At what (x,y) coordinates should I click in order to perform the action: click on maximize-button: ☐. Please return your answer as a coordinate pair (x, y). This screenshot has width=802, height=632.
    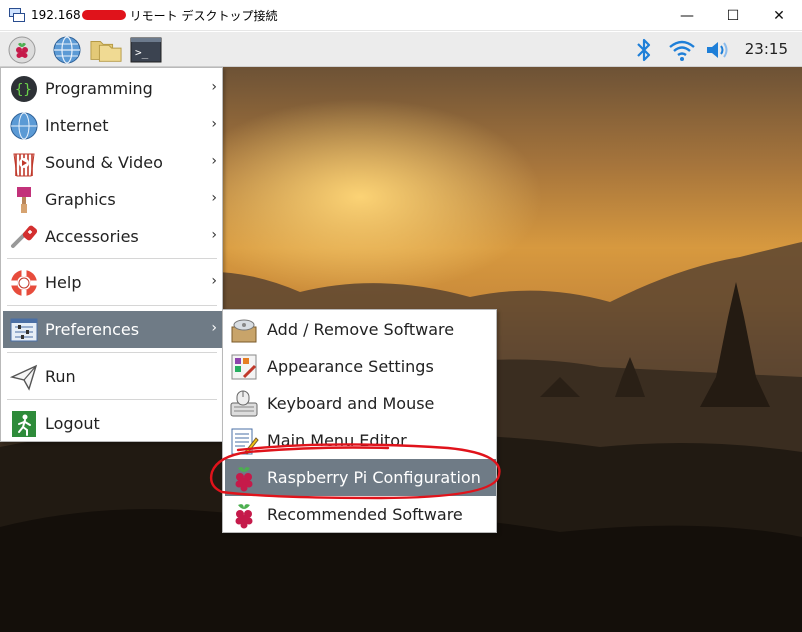
    Looking at the image, I should click on (733, 15).